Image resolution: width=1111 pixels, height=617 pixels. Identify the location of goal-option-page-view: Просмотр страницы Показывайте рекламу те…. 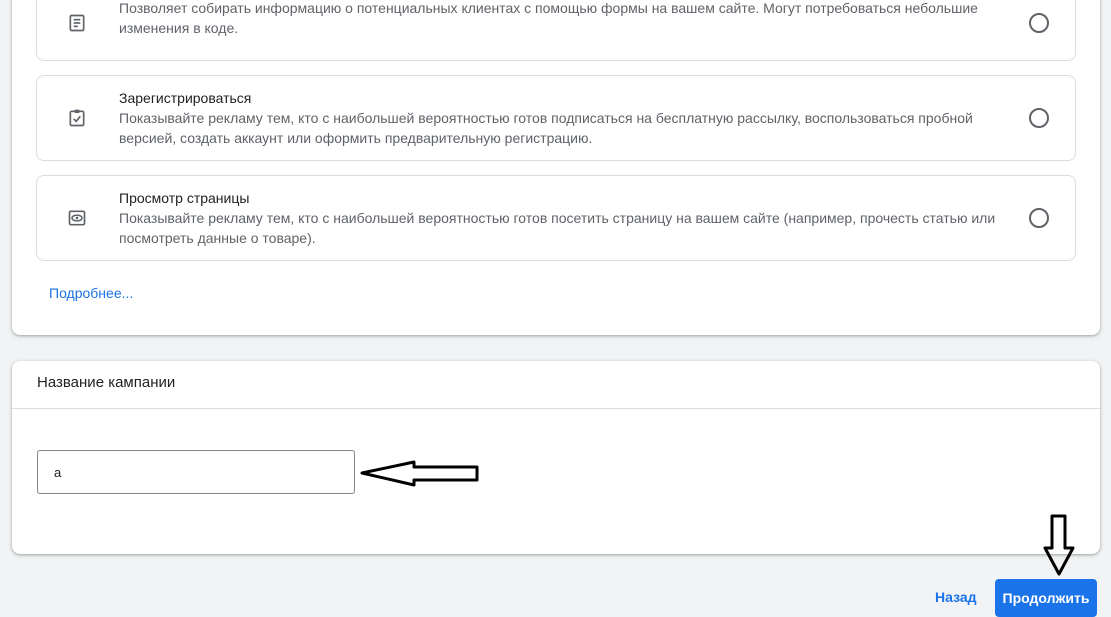
(556, 218).